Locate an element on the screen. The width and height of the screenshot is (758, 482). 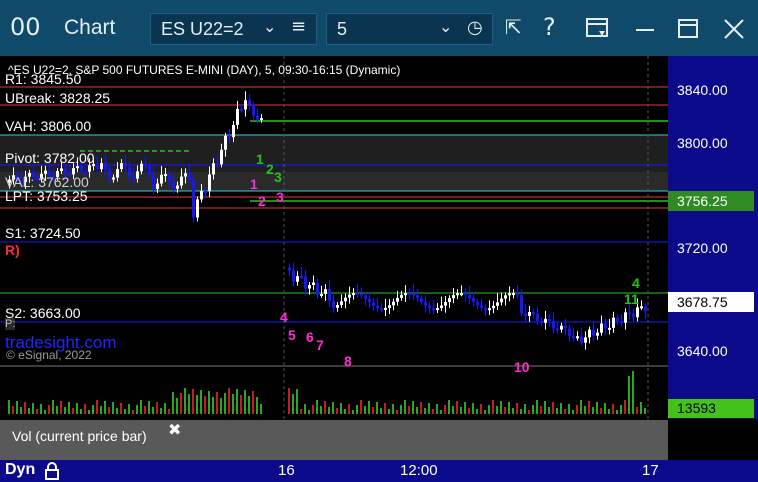
price-axis is located at coordinates (713, 237).